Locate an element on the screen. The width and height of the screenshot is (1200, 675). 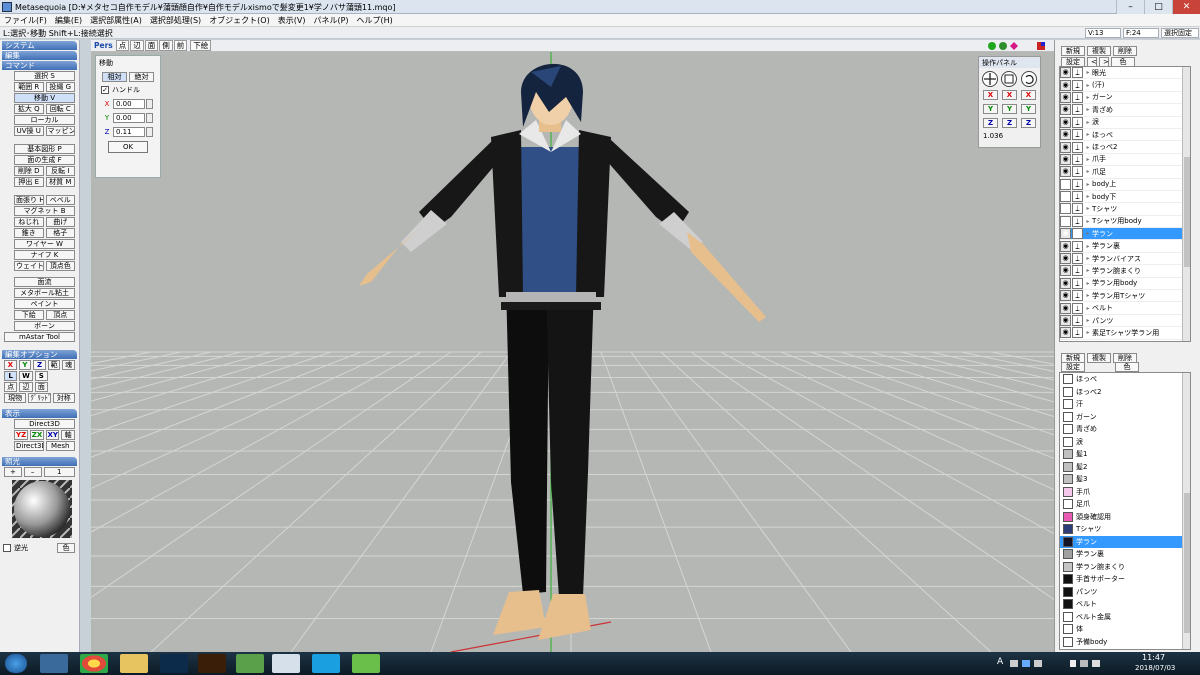
object-new-button: 新規 is located at coordinates (1073, 51).